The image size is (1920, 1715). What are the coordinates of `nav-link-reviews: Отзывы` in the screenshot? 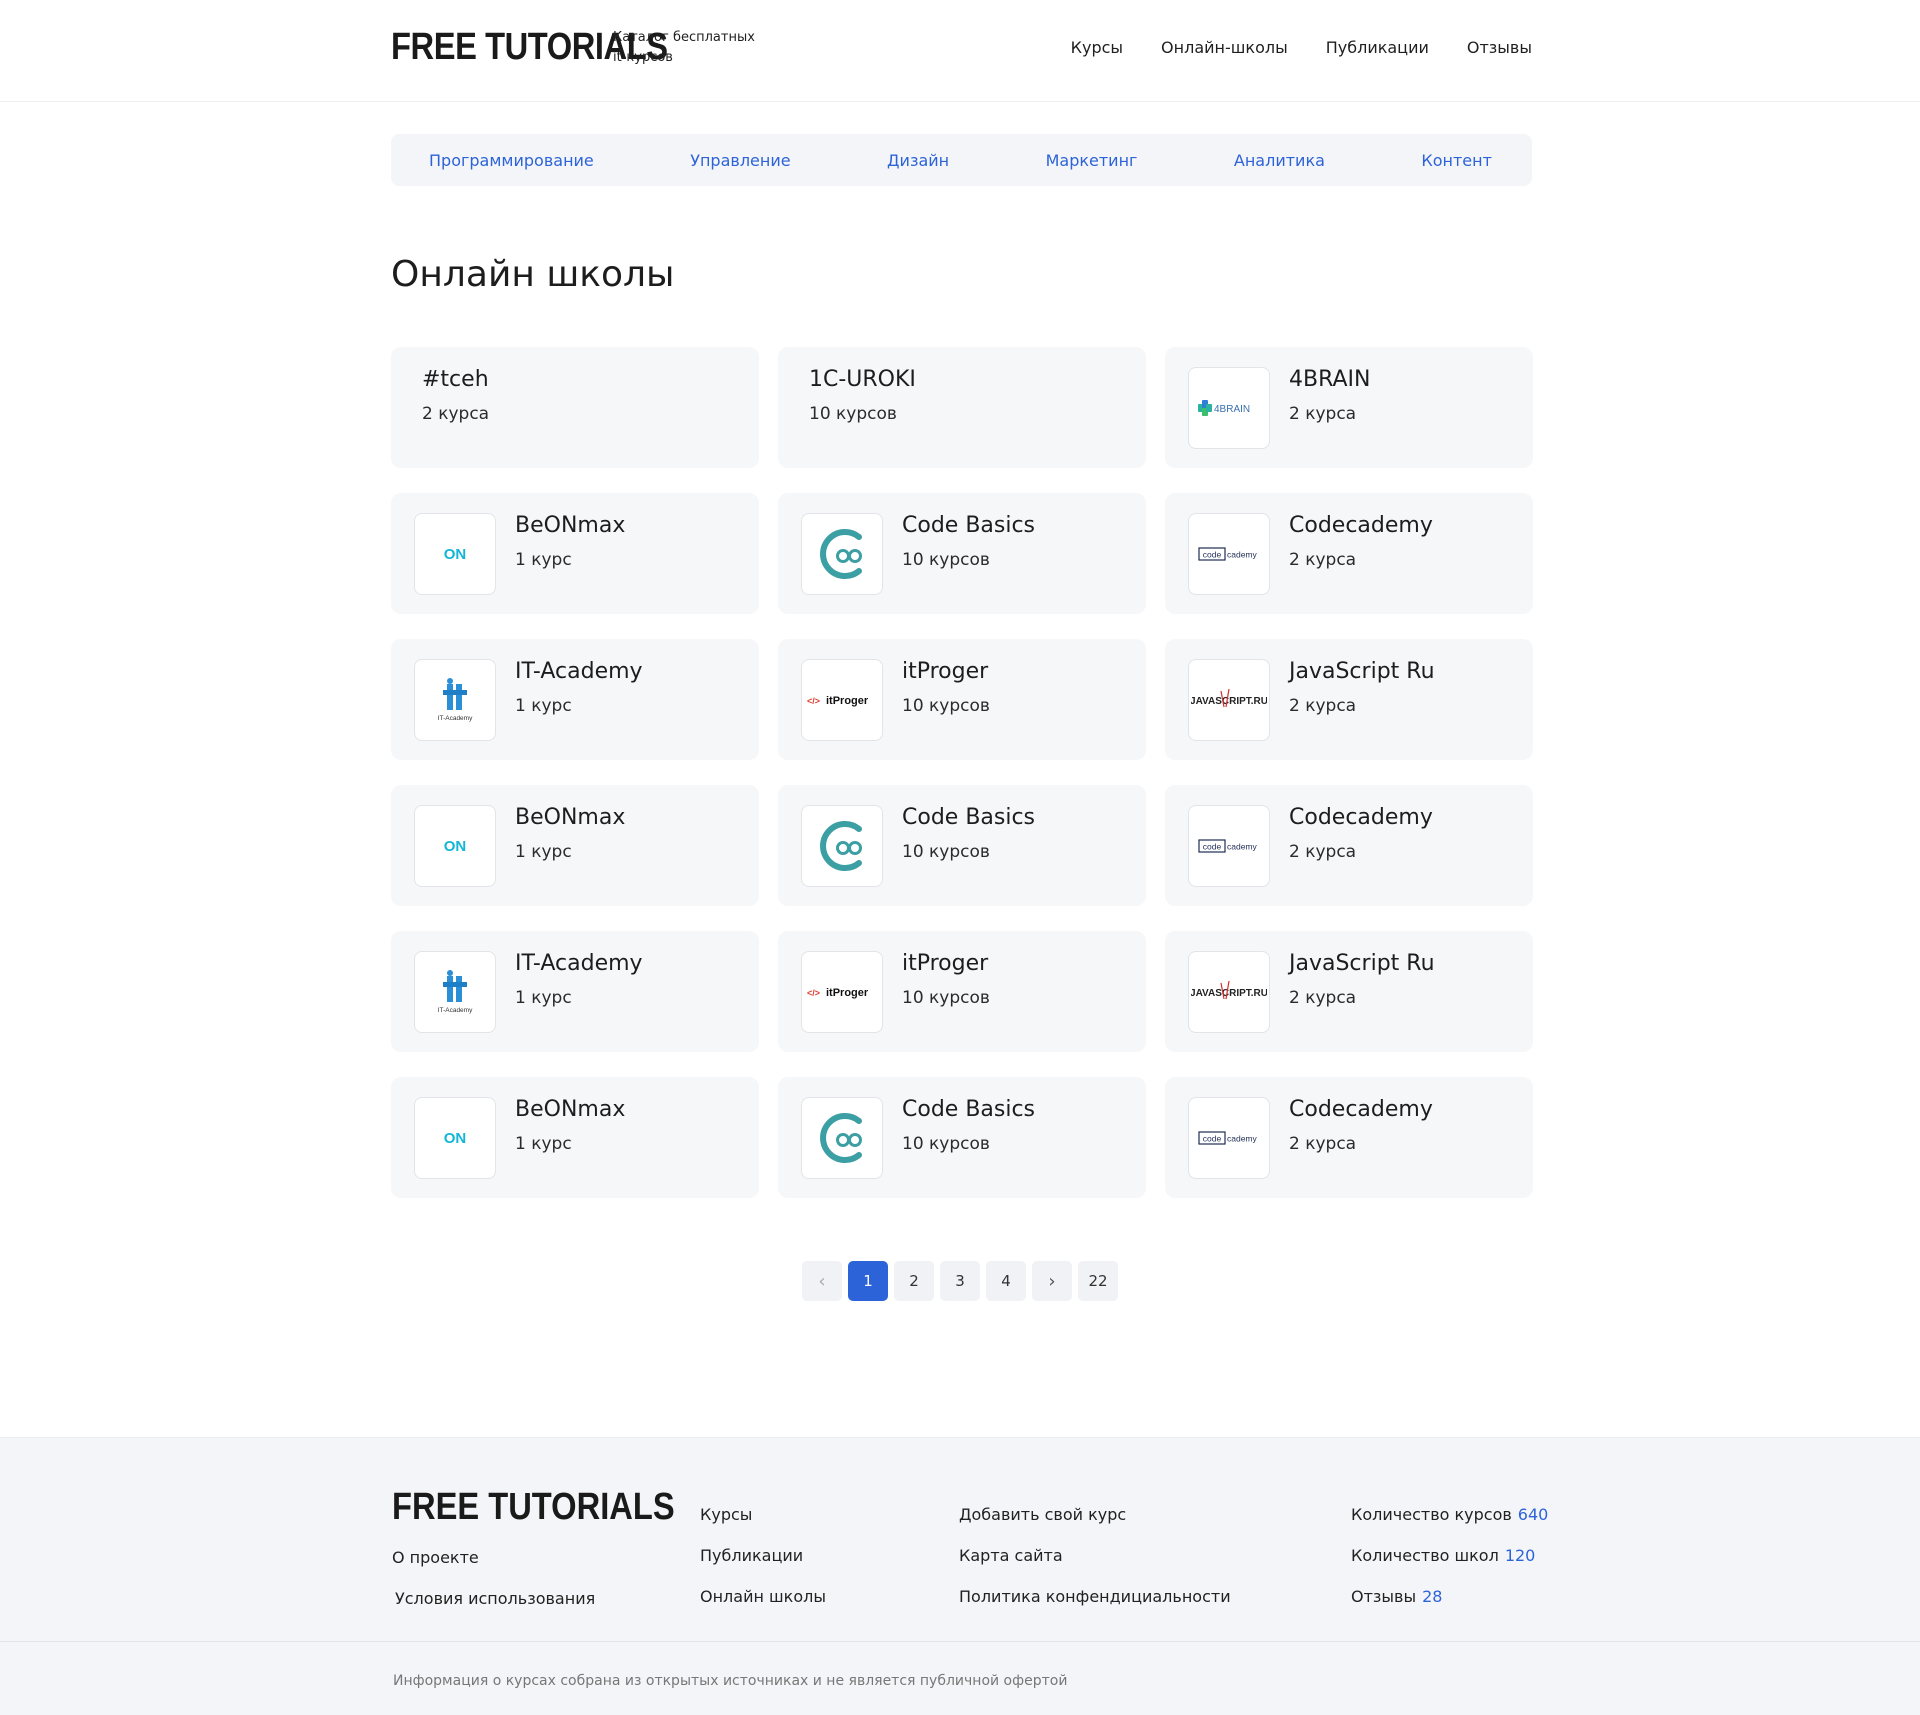 It's located at (1499, 47).